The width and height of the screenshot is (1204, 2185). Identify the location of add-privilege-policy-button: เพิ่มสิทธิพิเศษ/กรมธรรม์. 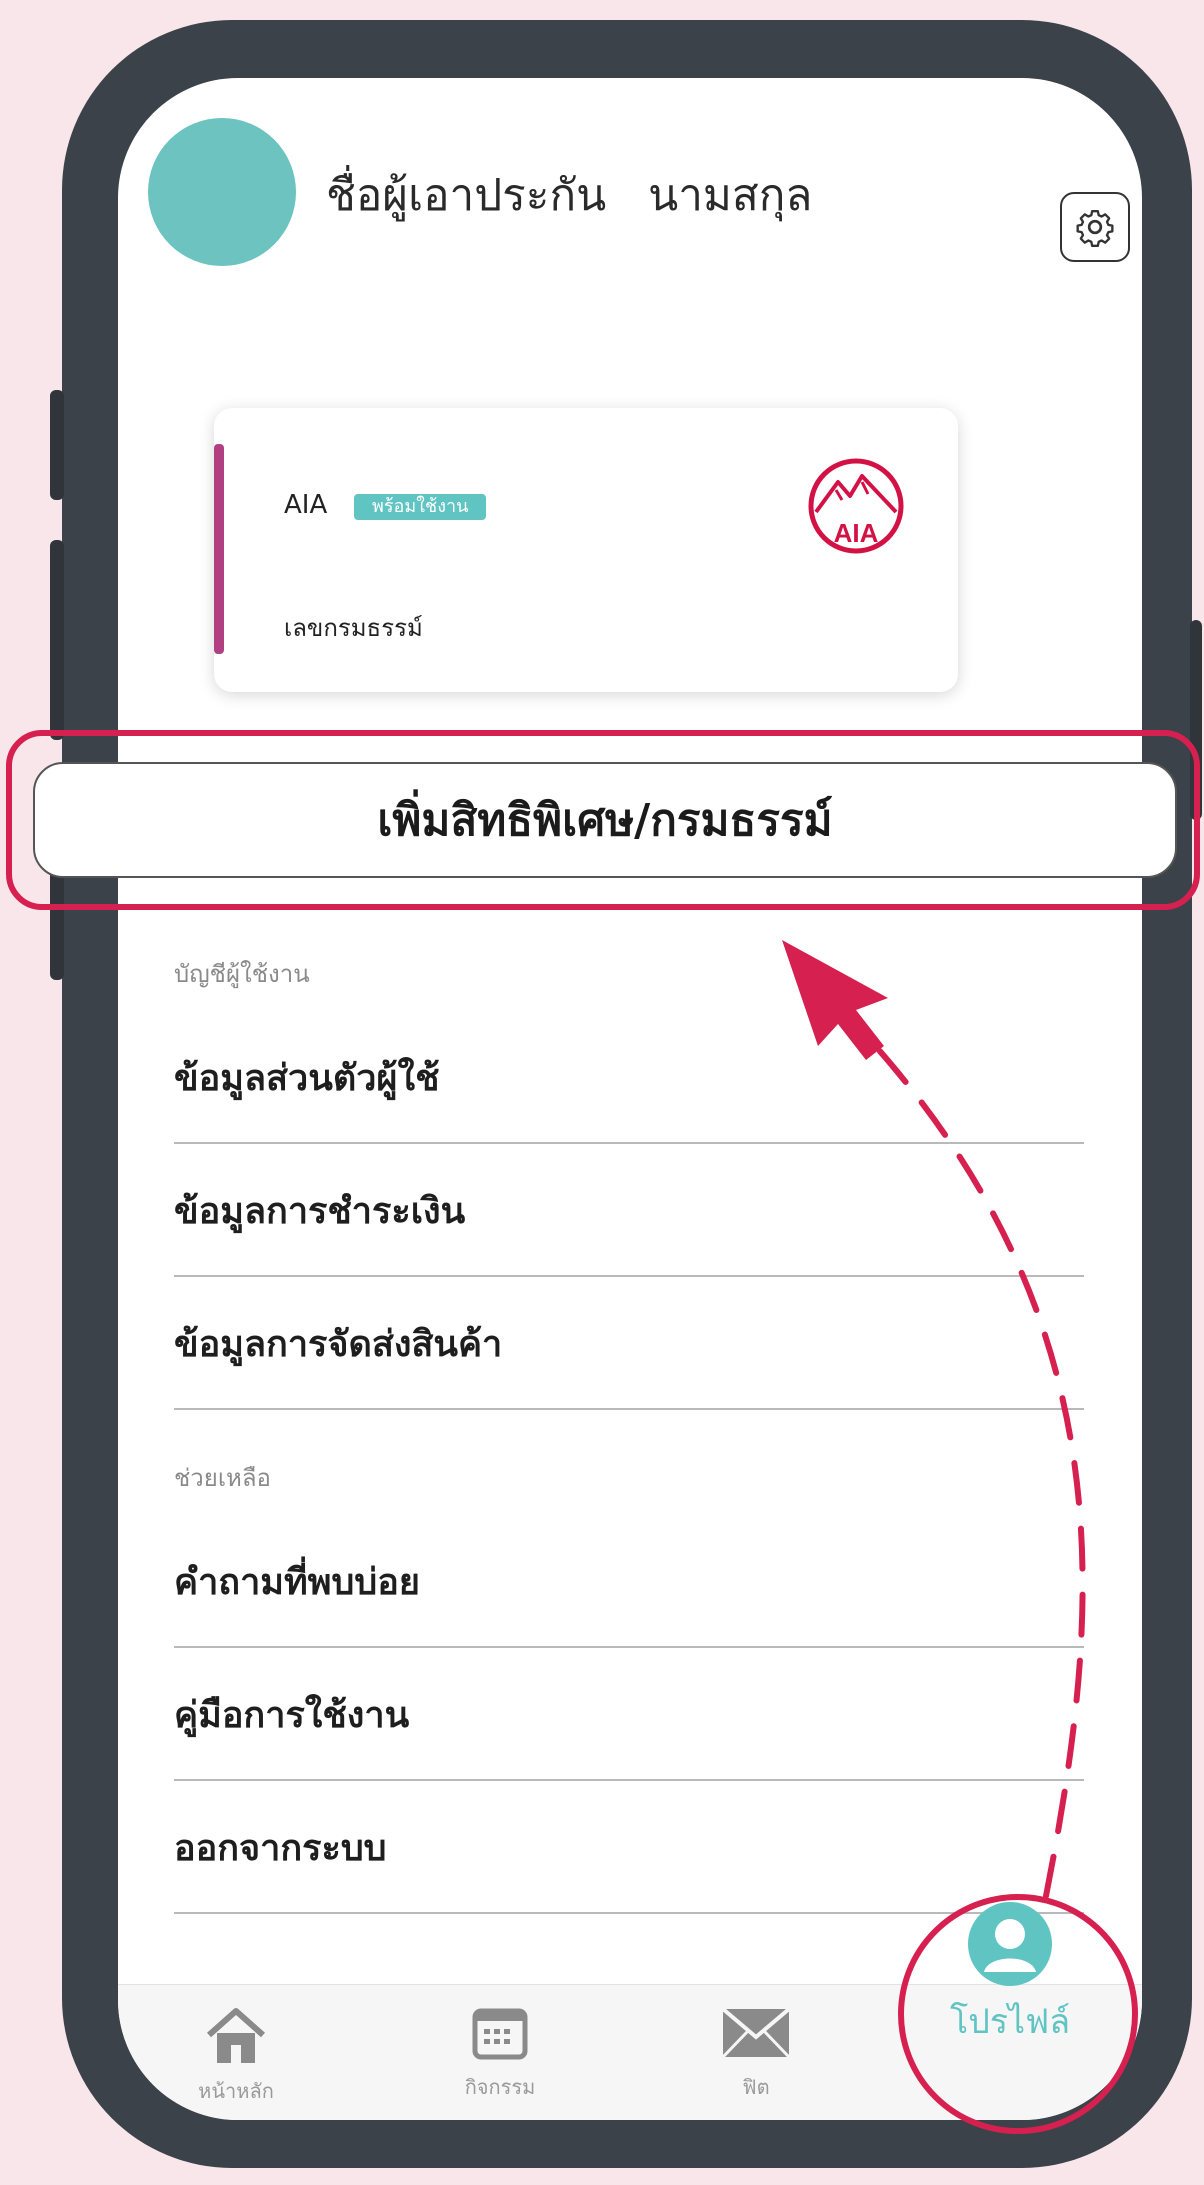
(605, 820).